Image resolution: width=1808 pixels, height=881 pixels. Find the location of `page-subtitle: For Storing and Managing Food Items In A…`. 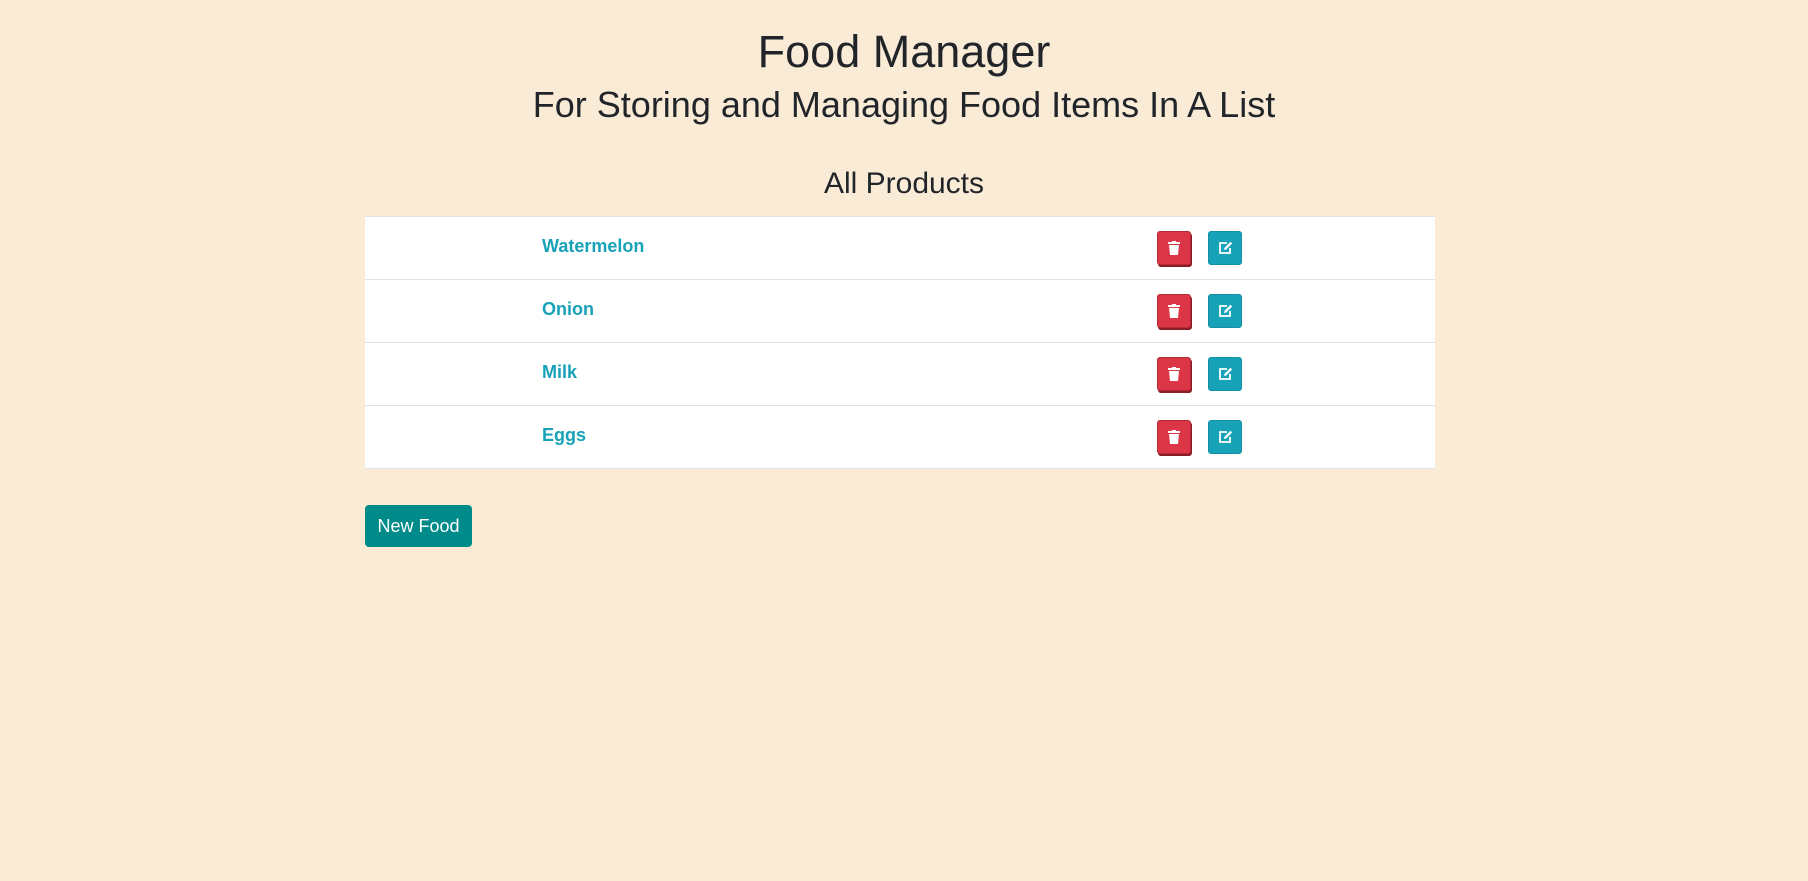

page-subtitle: For Storing and Managing Food Items In A… is located at coordinates (904, 104).